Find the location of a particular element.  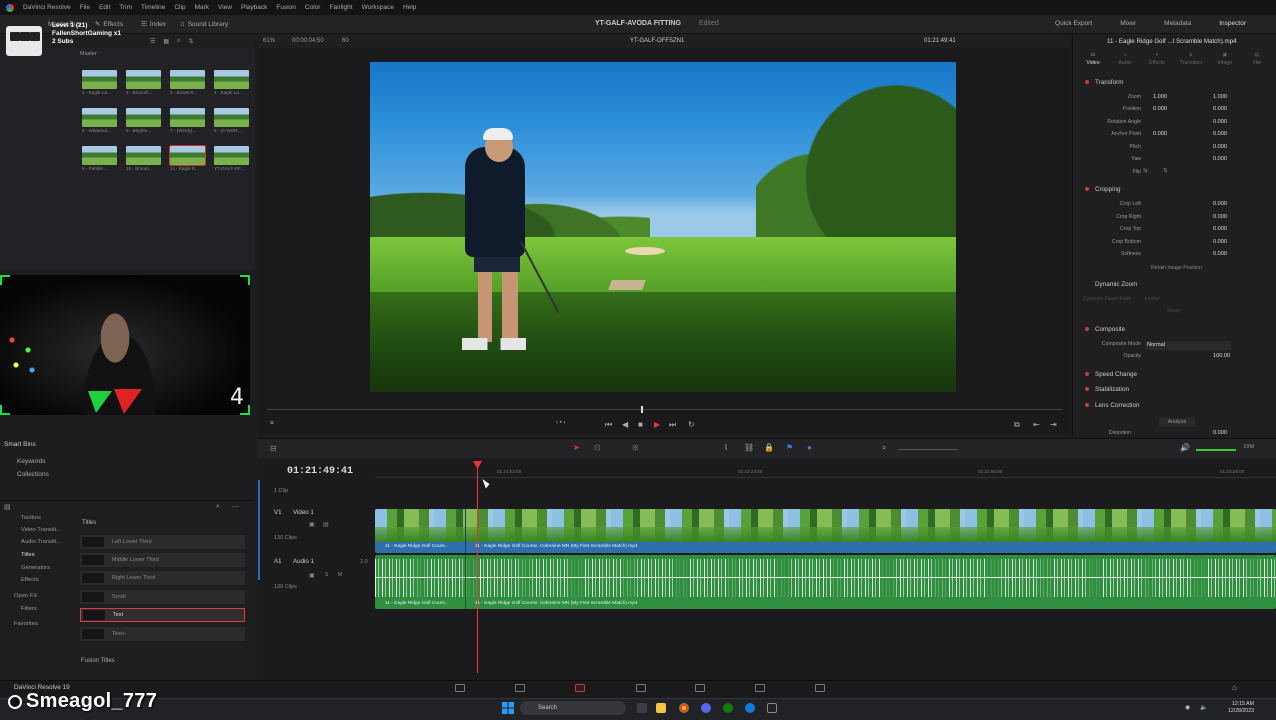

index-button: ☰ Index is located at coordinates (153, 24).